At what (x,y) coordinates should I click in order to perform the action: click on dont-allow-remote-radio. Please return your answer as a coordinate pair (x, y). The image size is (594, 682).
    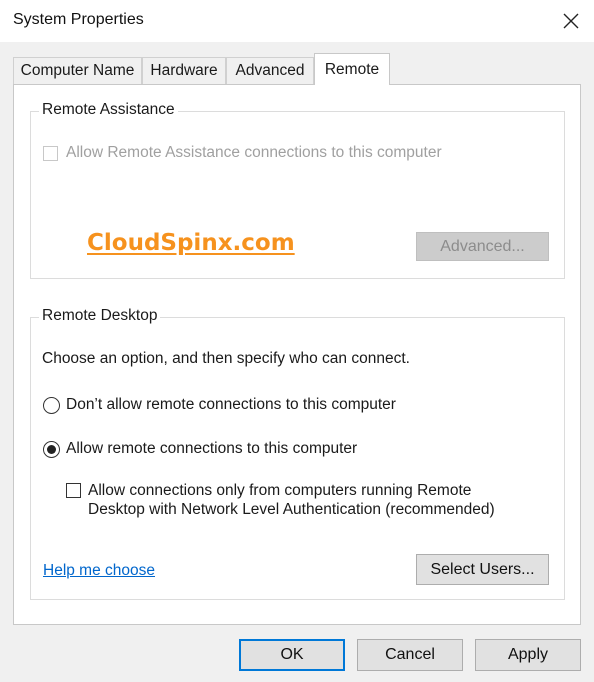
    Looking at the image, I should click on (51, 405).